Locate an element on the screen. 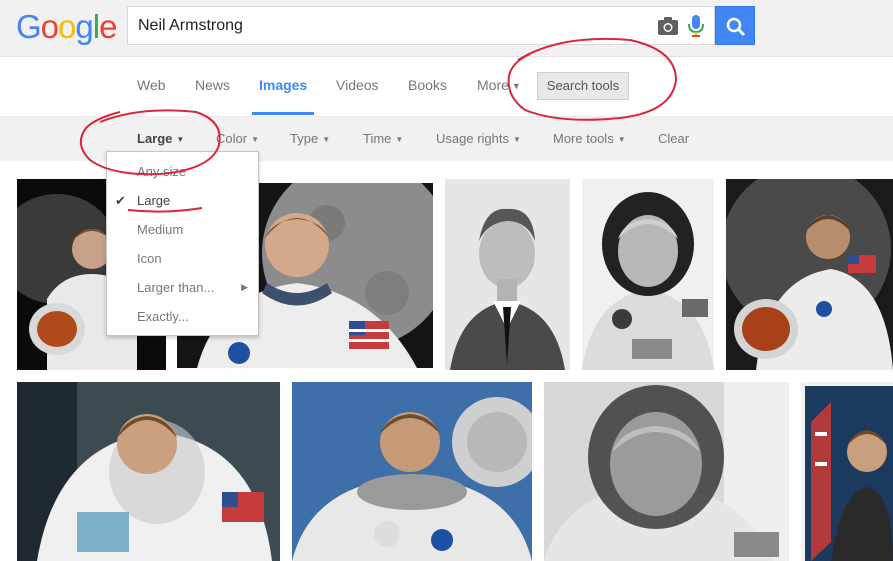 The height and width of the screenshot is (561, 893). tool-label: Clear is located at coordinates (674, 138).